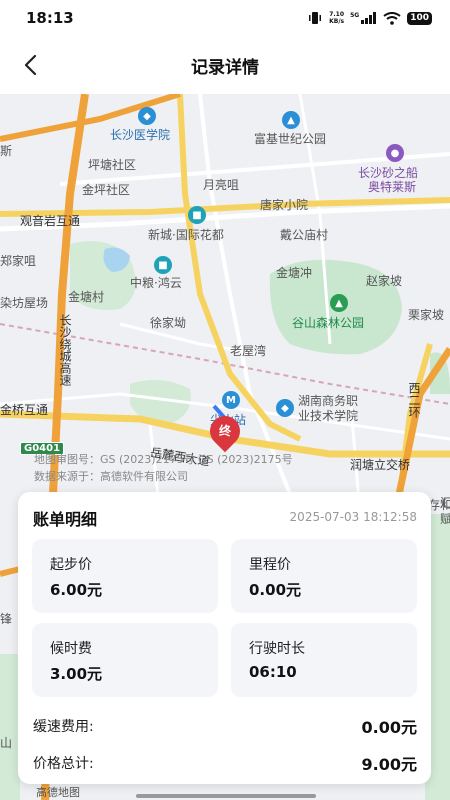  What do you see at coordinates (380, 465) in the screenshot?
I see `map-label: 润塘立交桥` at bounding box center [380, 465].